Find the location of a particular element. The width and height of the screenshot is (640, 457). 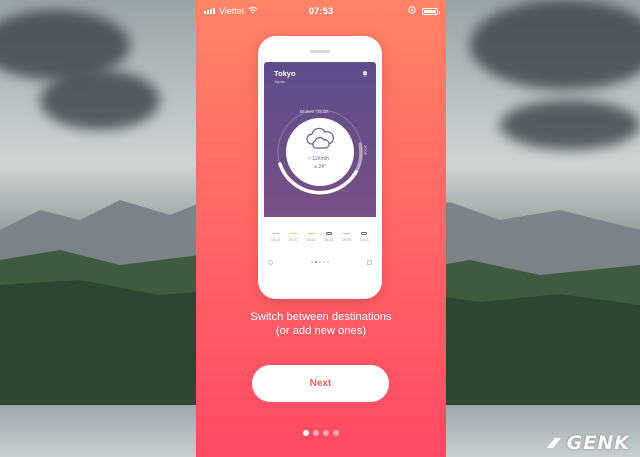

battery-icon is located at coordinates (431, 11).